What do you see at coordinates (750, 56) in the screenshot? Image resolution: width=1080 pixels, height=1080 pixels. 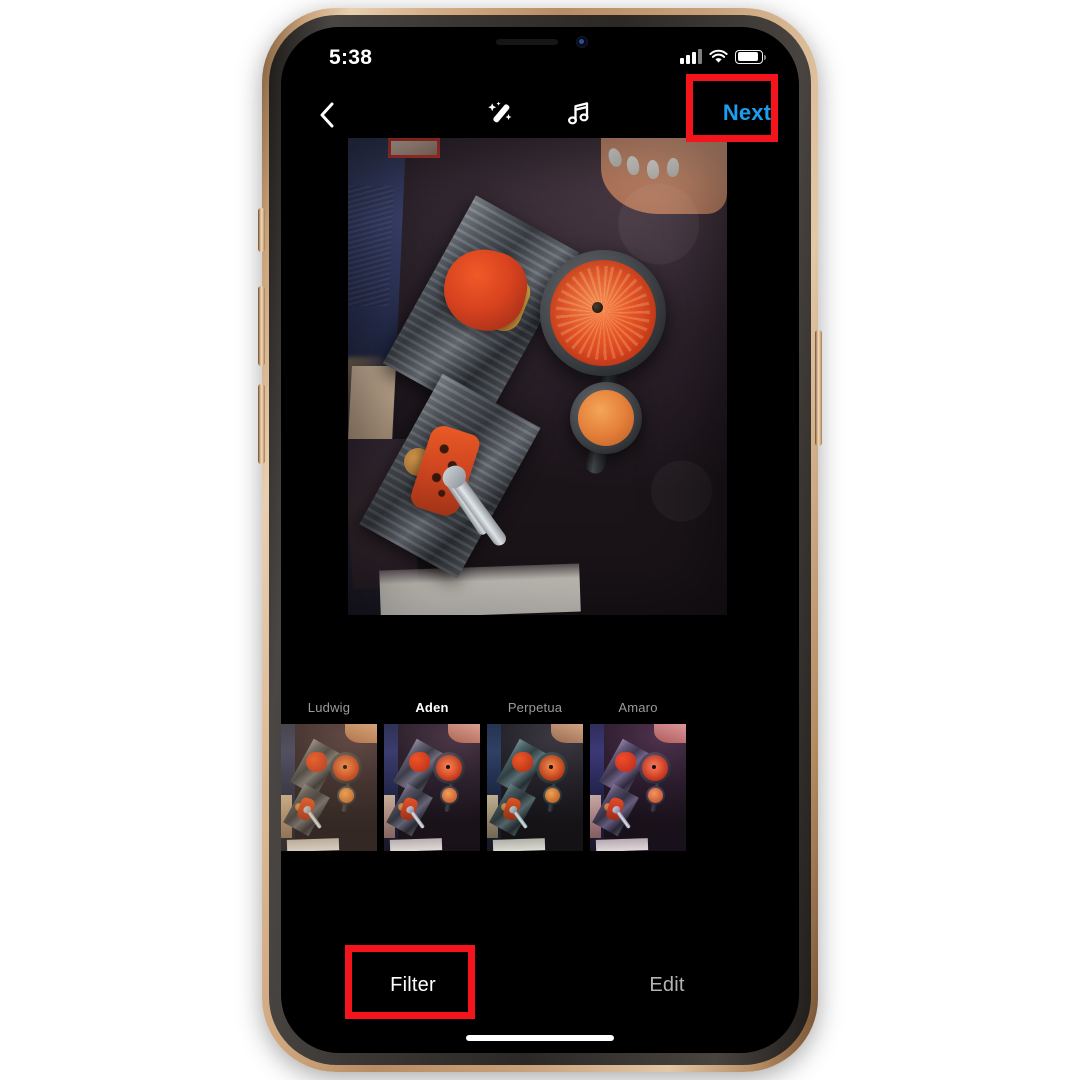 I see `battery-icon` at bounding box center [750, 56].